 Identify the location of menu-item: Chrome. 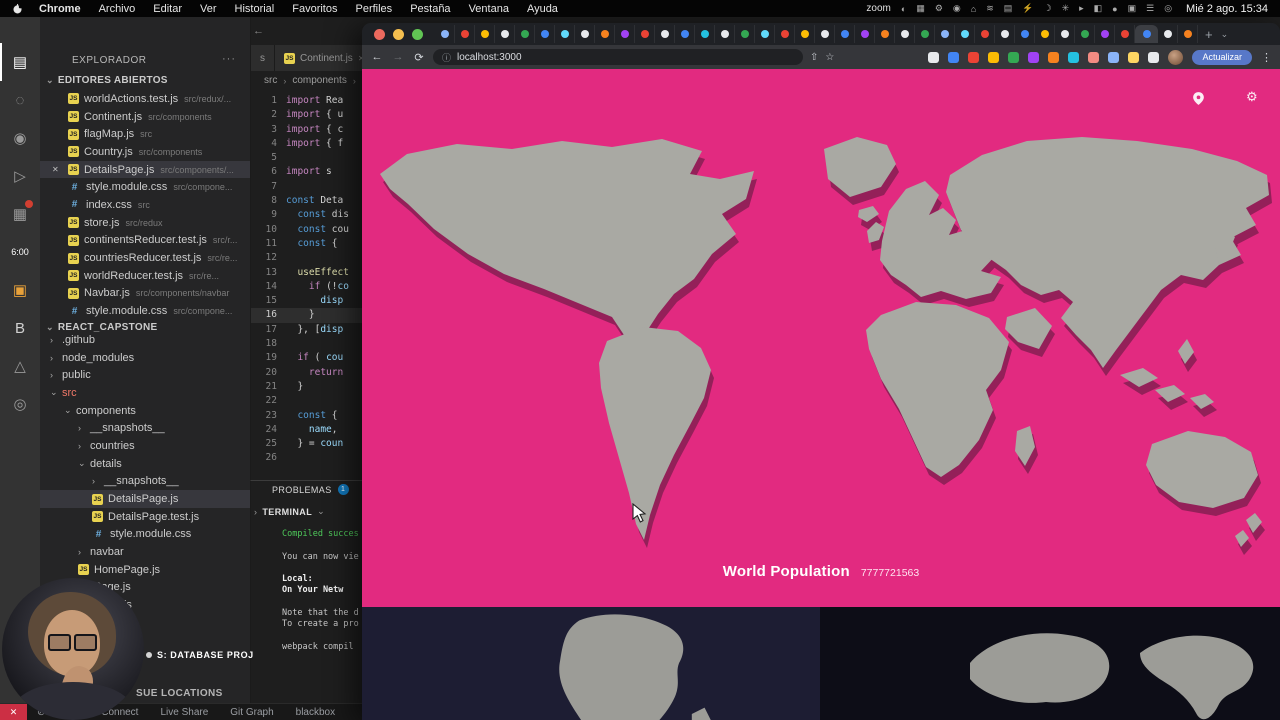
(60, 9).